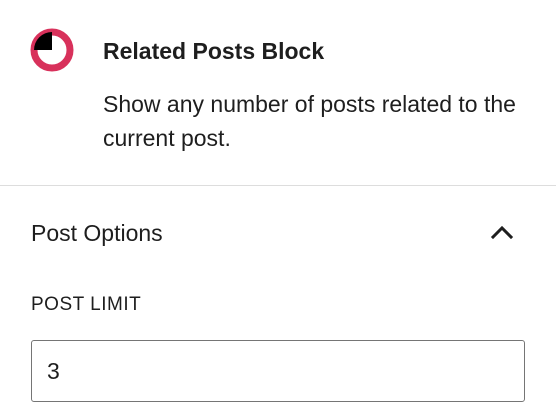  Describe the element at coordinates (86, 304) in the screenshot. I see `post-limit-label: POST LIMIT` at that location.